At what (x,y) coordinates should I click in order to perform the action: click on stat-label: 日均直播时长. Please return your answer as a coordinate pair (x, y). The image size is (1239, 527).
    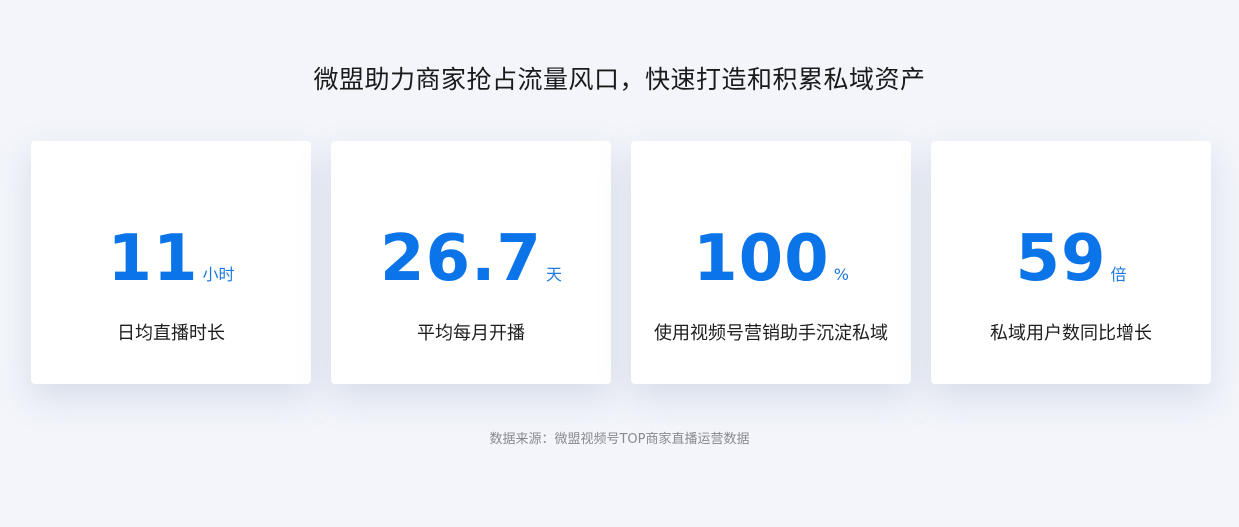
    Looking at the image, I should click on (171, 333).